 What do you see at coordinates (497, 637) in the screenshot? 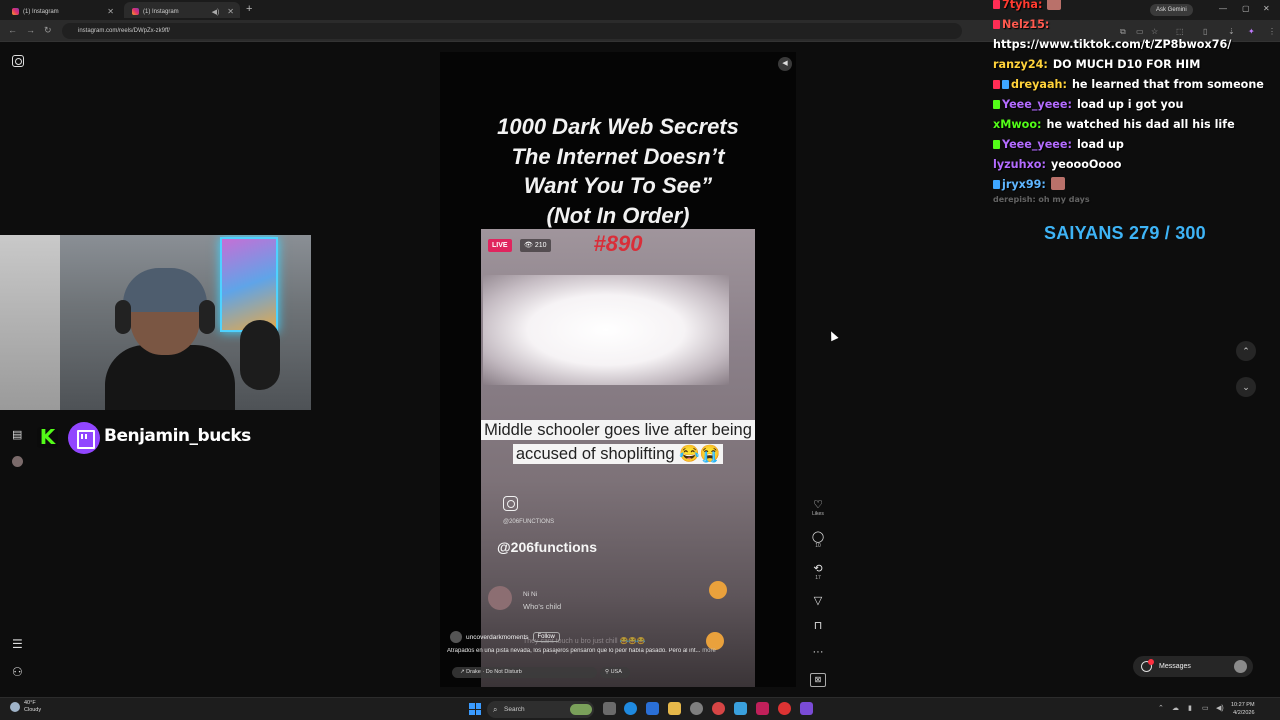
I see `account-name: uncoverdarkmoments` at bounding box center [497, 637].